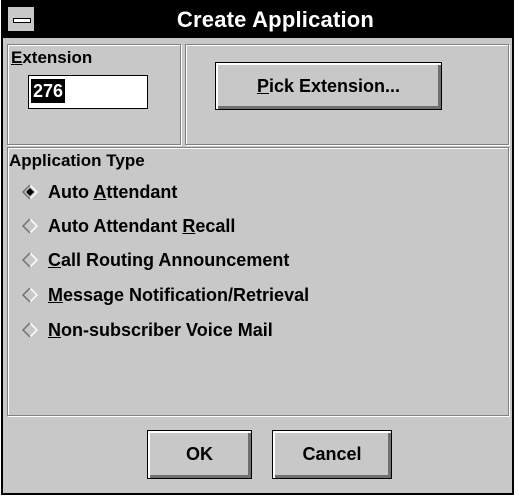 Image resolution: width=519 pixels, height=499 pixels. I want to click on extension-value: 276, so click(48, 91).